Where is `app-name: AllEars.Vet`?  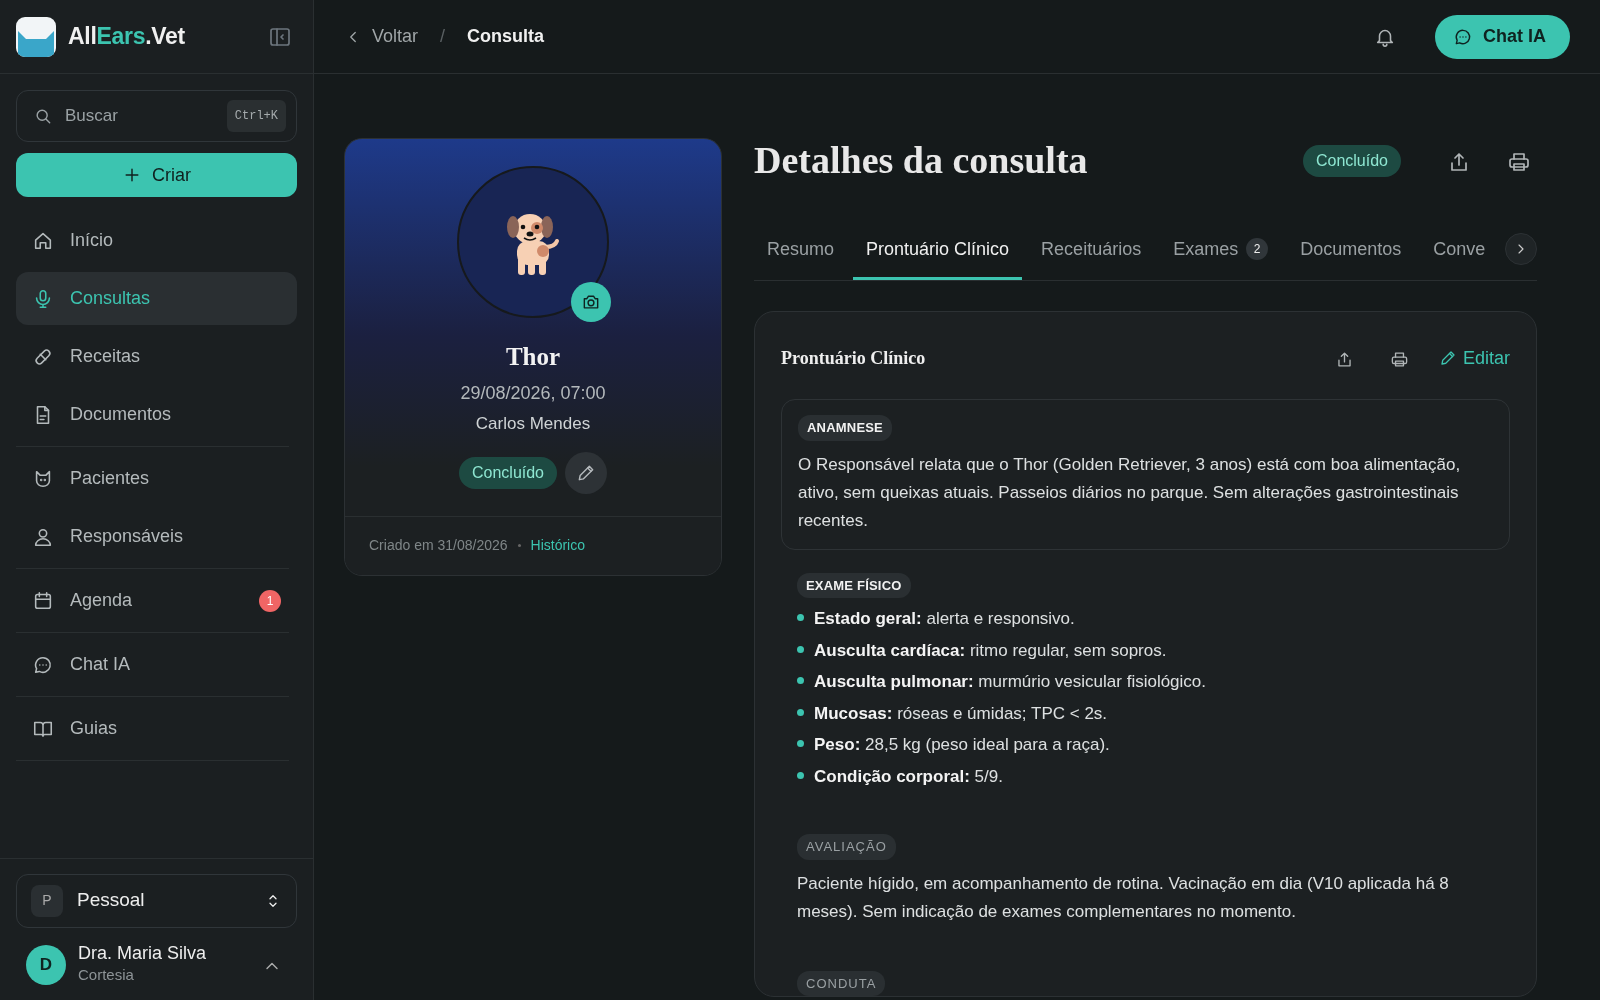
app-name: AllEars.Vet is located at coordinates (126, 37).